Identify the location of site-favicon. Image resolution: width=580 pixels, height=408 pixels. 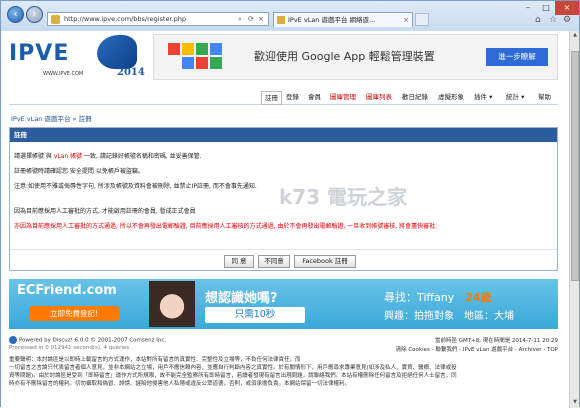
(55, 19).